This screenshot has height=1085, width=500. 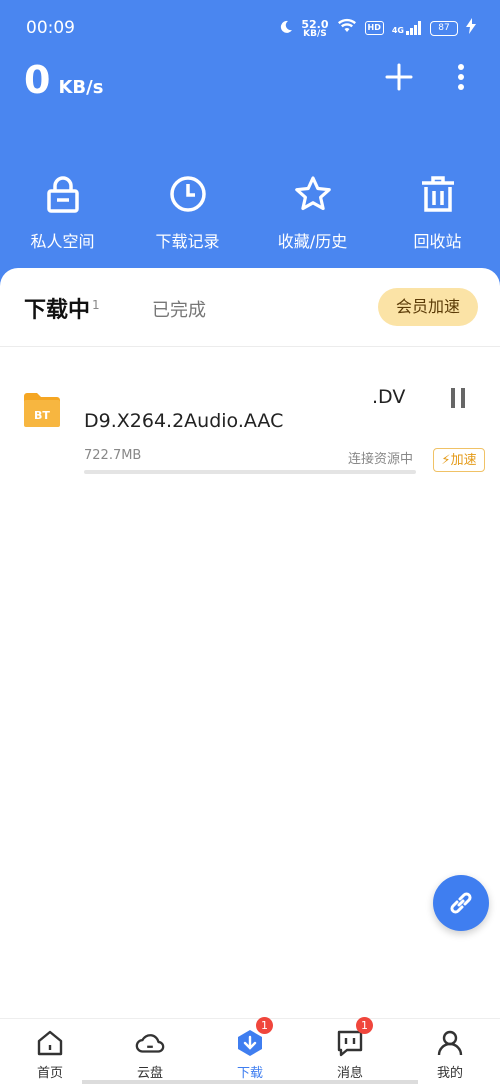 What do you see at coordinates (150, 1043) in the screenshot?
I see `cloud-icon` at bounding box center [150, 1043].